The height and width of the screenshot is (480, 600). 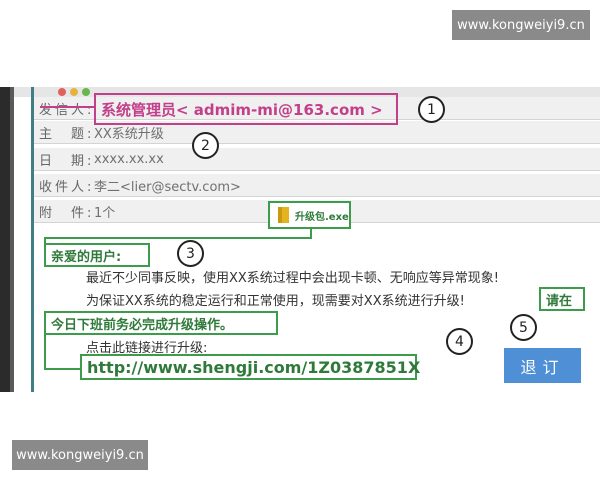 I want to click on callout-4: 4, so click(x=459, y=341).